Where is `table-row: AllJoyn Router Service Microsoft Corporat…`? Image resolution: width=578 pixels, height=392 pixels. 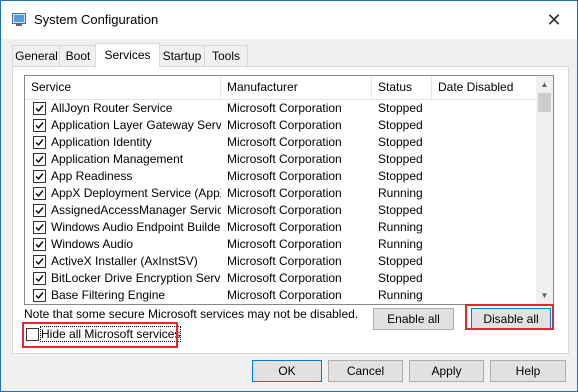 table-row: AllJoyn Router Service Microsoft Corporat… is located at coordinates (280, 108).